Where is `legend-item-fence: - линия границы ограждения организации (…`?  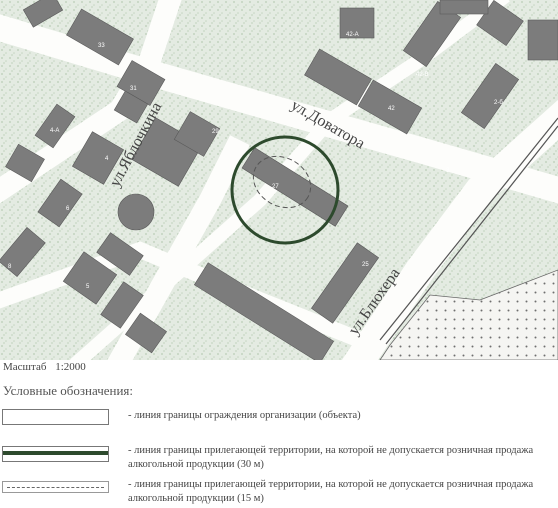 legend-item-fence: - линия границы ограждения организации (… is located at coordinates (279, 417).